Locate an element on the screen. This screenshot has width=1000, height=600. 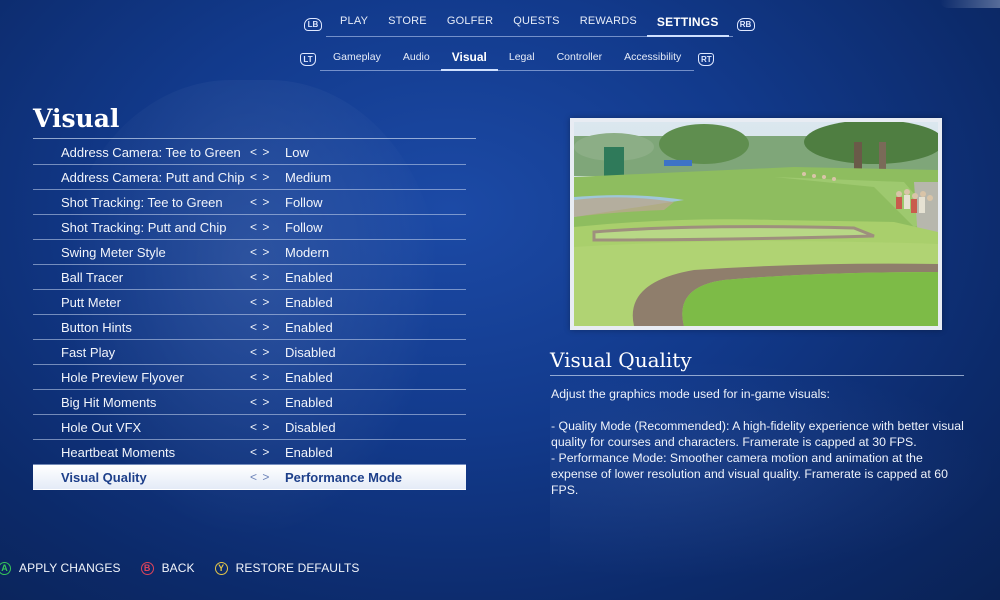
tab-play: PLAY is located at coordinates (354, 23).